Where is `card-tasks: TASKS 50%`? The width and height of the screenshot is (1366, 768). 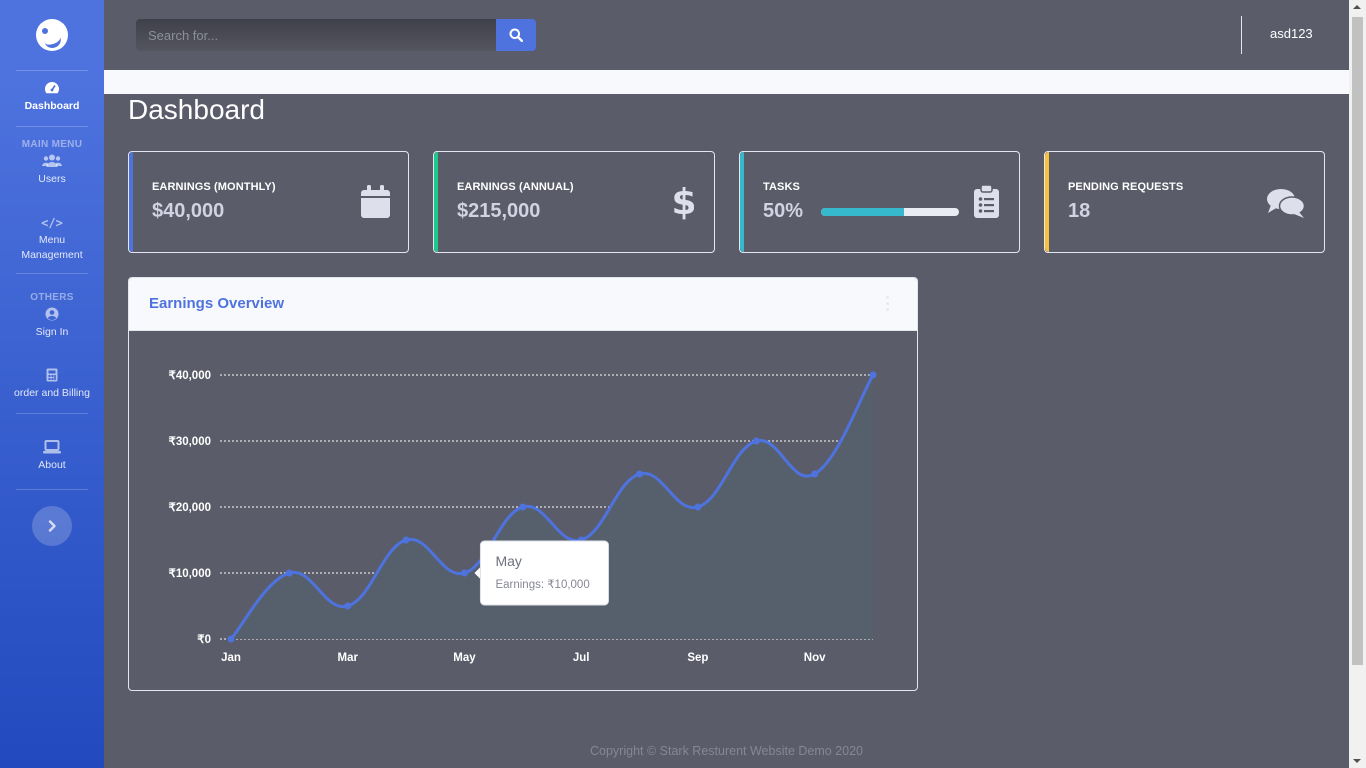
card-tasks: TASKS 50% is located at coordinates (879, 202).